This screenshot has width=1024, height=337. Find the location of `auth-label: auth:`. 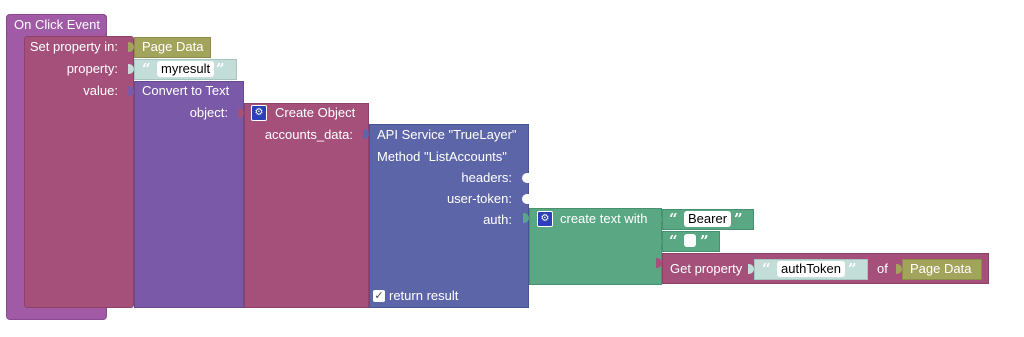

auth-label: auth: is located at coordinates (497, 219).